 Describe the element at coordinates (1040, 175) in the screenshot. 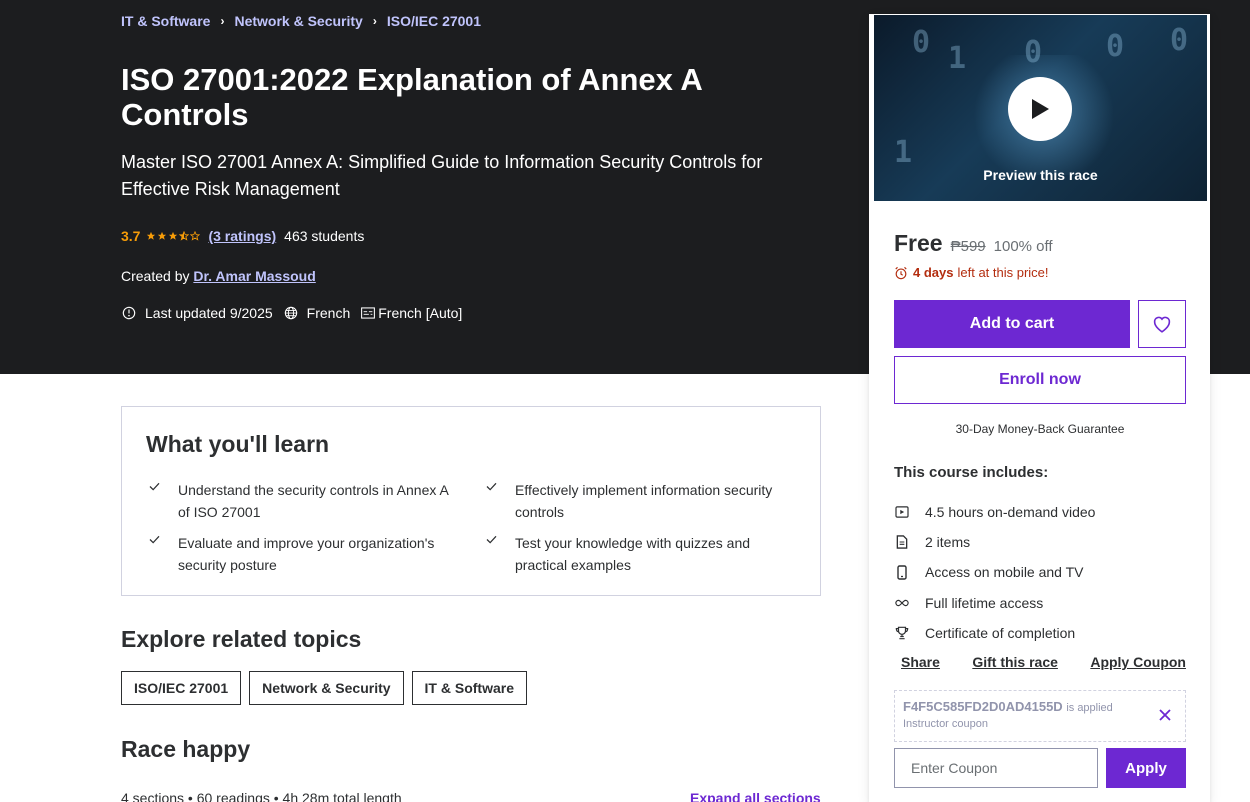

I see `preview-label: Preview this race` at that location.